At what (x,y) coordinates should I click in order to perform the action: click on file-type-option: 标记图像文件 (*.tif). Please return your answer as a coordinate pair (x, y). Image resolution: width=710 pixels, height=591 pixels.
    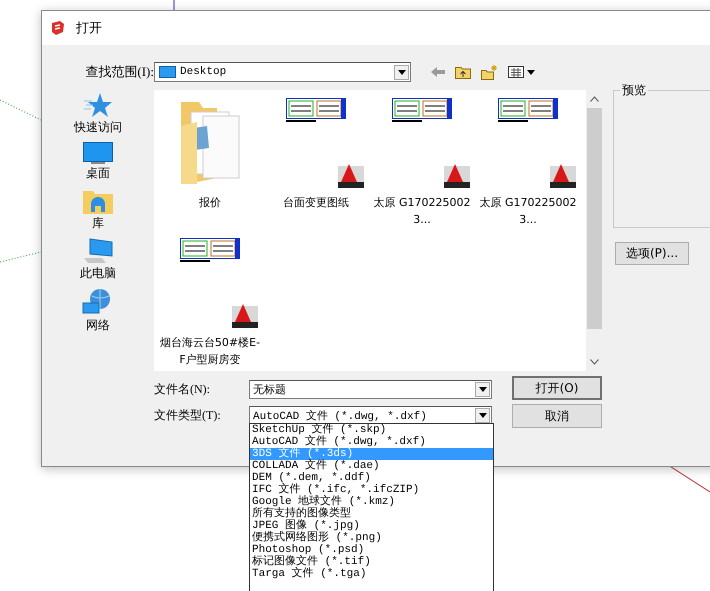
    Looking at the image, I should click on (371, 562).